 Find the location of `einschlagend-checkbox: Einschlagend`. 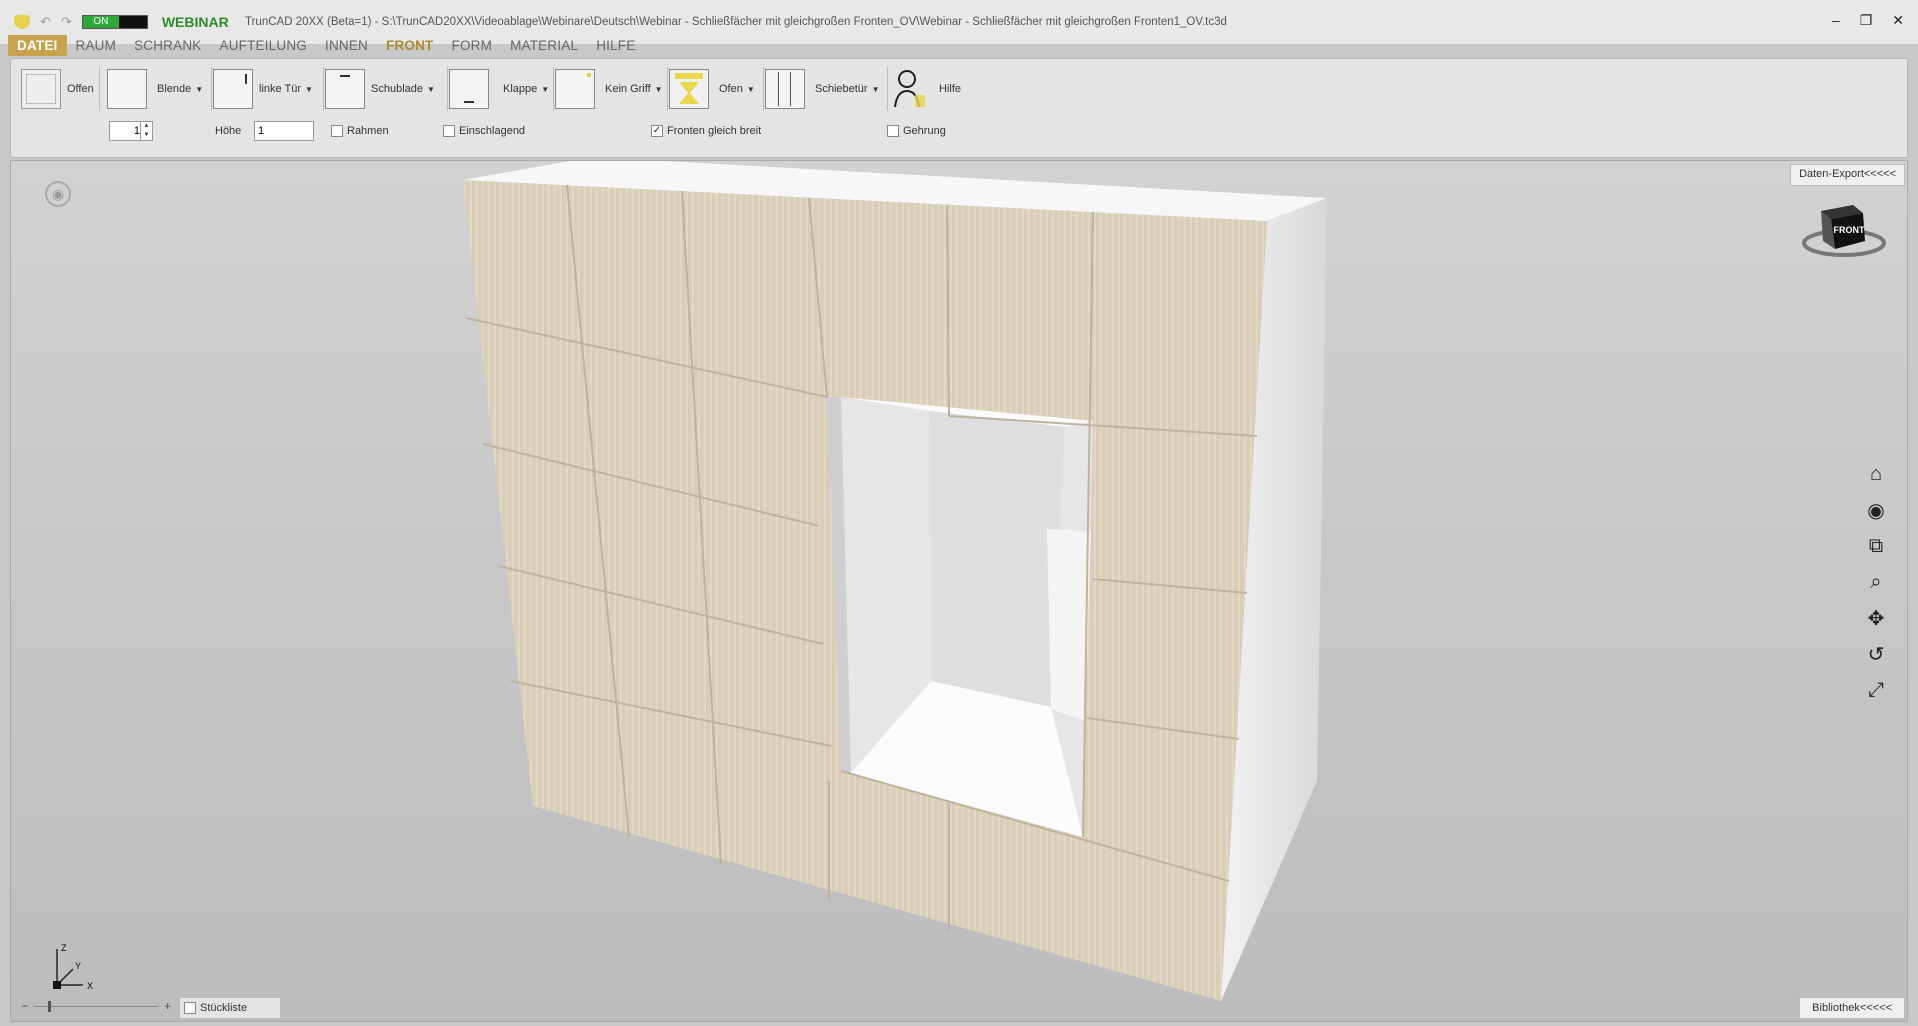

einschlagend-checkbox: Einschlagend is located at coordinates (484, 131).